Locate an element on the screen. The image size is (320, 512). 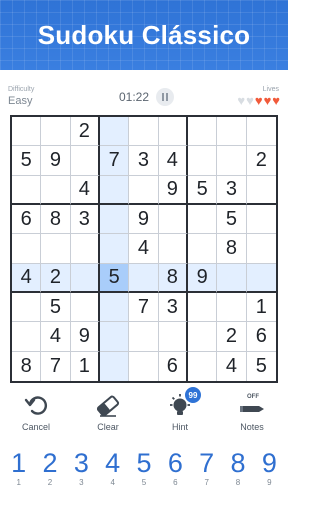
heart-full-icon: ♥ is located at coordinates (276, 100).